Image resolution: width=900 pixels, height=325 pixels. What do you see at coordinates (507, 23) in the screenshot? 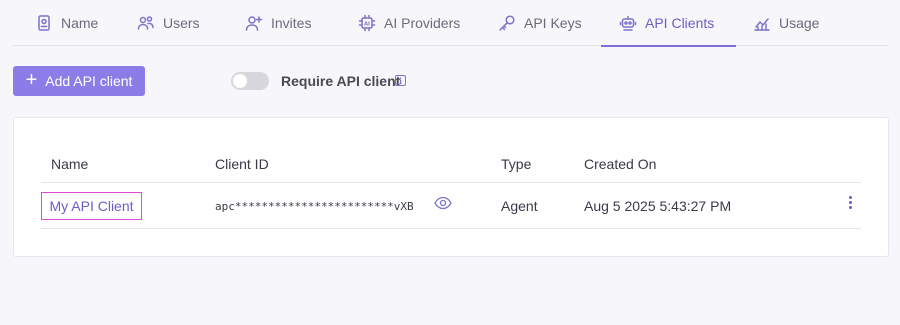
I see `key-icon` at bounding box center [507, 23].